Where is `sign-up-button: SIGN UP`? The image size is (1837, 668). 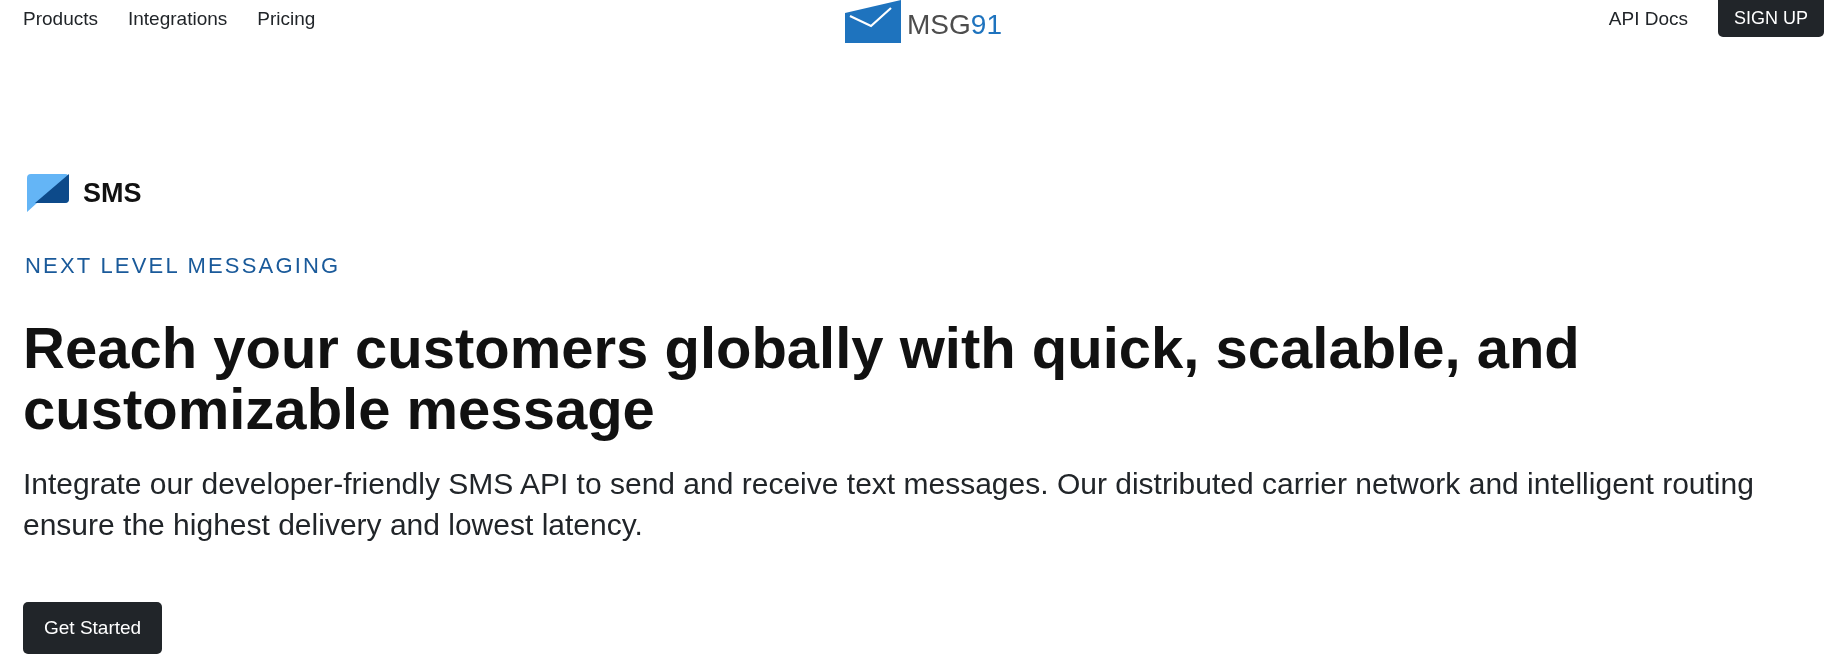 sign-up-button: SIGN UP is located at coordinates (1771, 18).